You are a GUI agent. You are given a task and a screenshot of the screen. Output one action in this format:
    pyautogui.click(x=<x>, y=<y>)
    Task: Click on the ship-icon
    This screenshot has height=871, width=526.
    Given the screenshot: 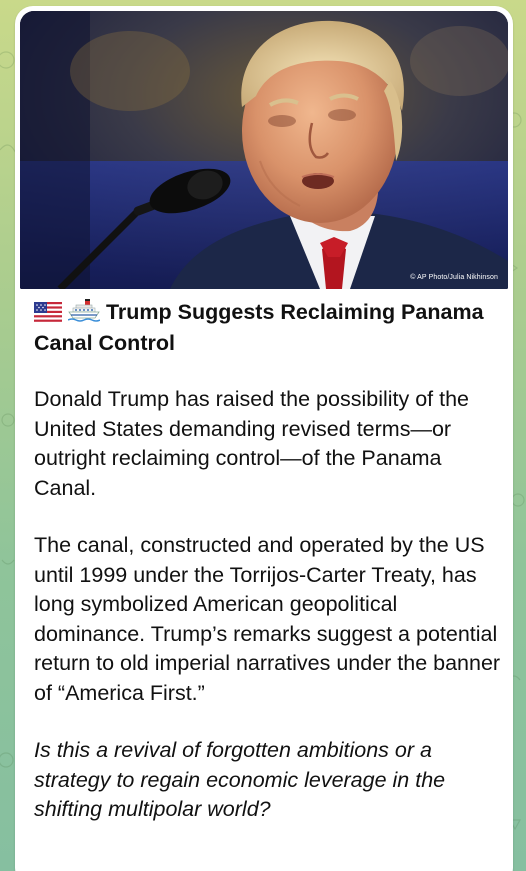 What is the action you would take?
    pyautogui.click(x=84, y=313)
    